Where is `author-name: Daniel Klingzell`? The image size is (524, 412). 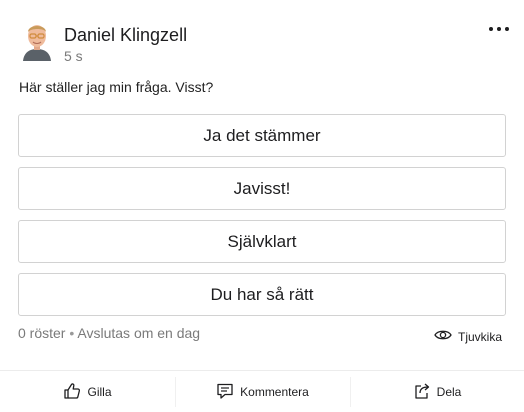
author-name: Daniel Klingzell is located at coordinates (125, 35).